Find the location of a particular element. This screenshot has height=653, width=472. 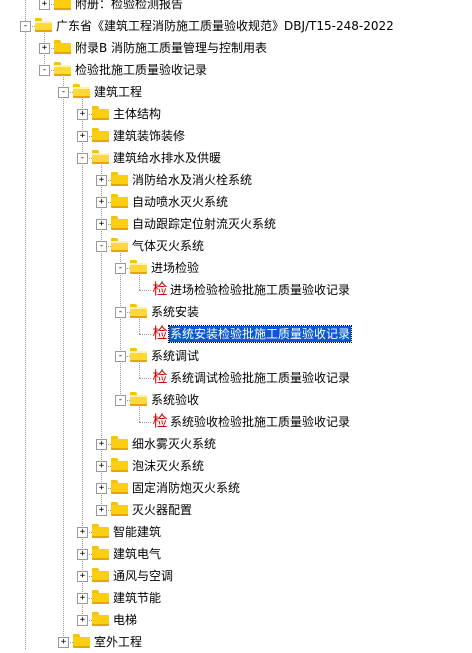

tree-item-label: 通风与空调 is located at coordinates (143, 576).